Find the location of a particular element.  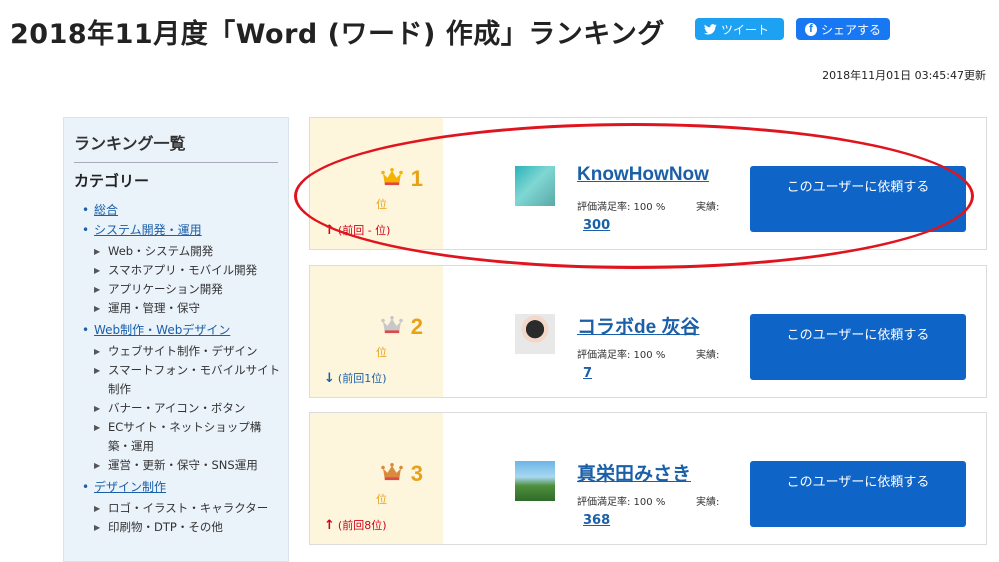

rank-badge: 2 is located at coordinates (401, 327).